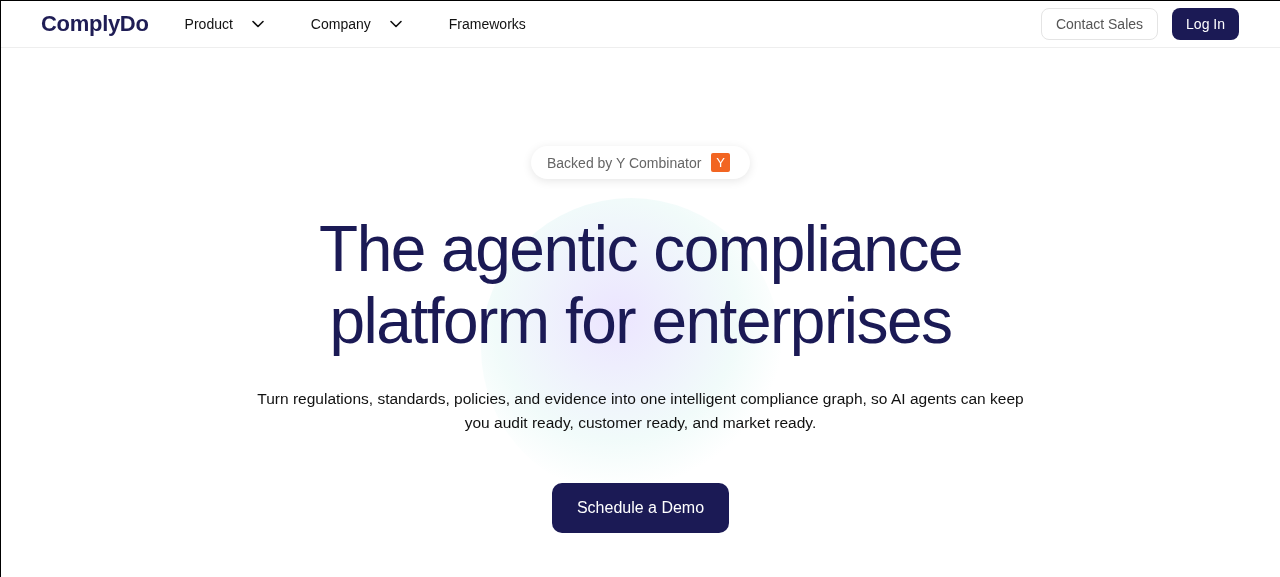 The width and height of the screenshot is (1280, 577). I want to click on nav-link: Company, so click(356, 24).